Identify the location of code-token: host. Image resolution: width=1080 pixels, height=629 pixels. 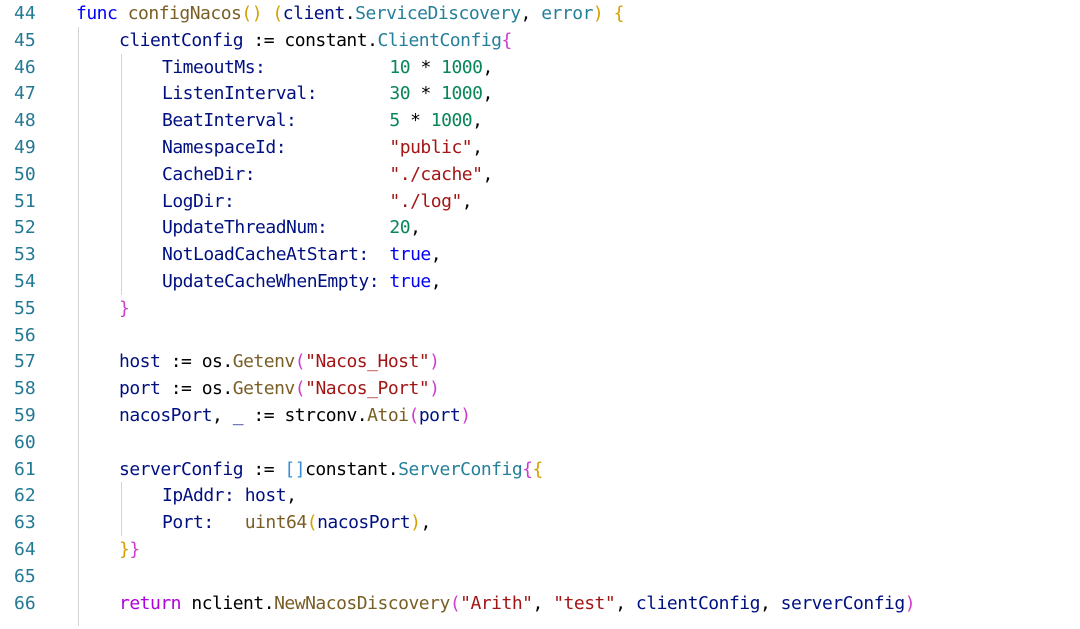
(265, 496).